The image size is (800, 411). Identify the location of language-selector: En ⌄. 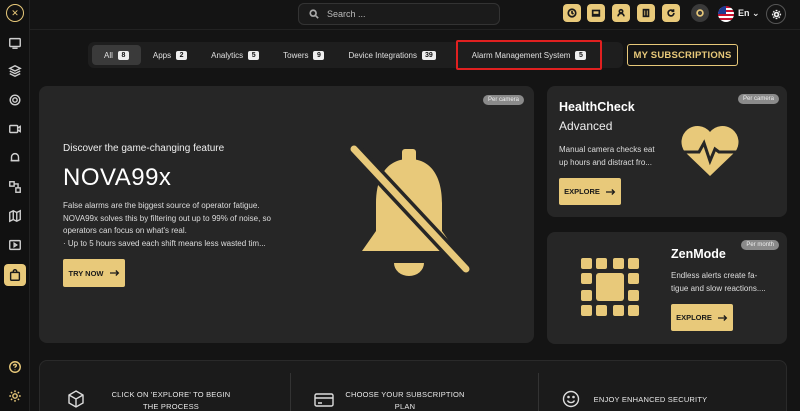
(749, 13).